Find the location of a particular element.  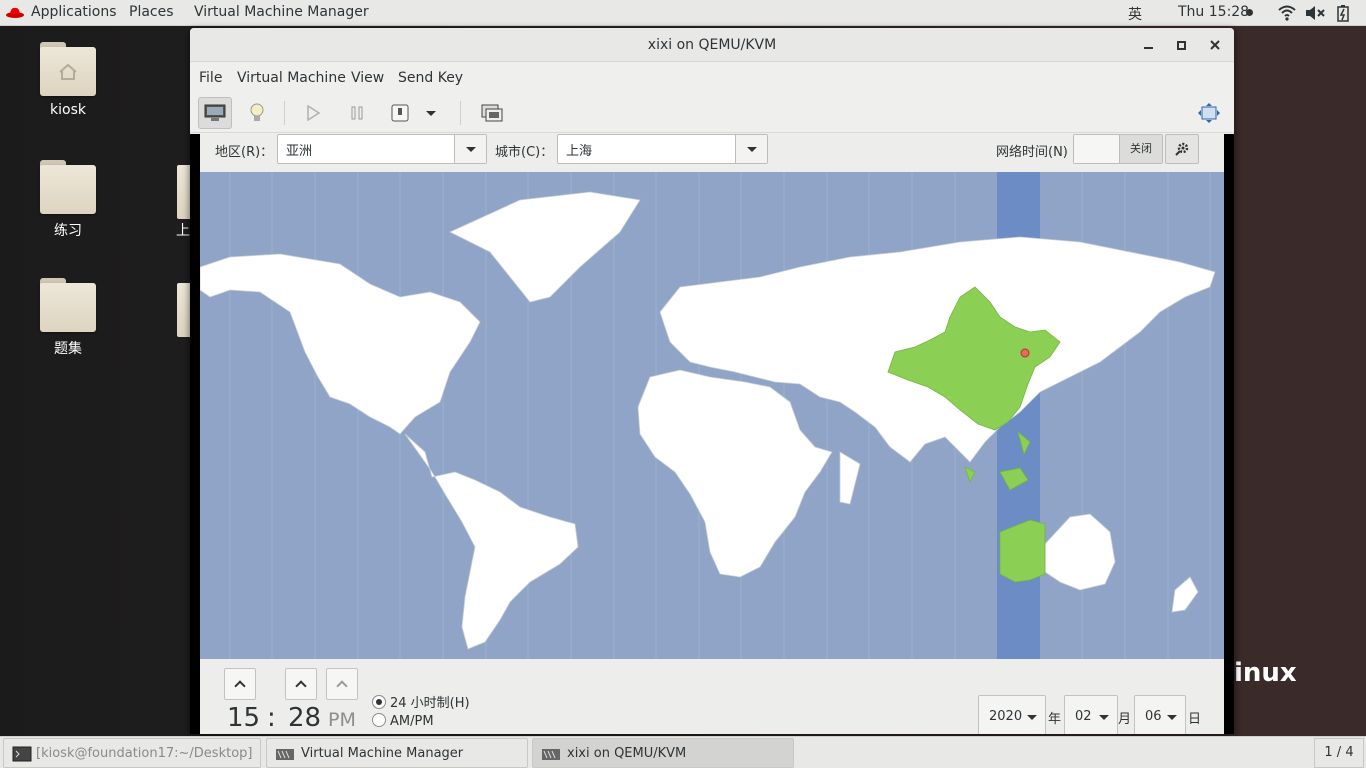

month-value: 02 is located at coordinates (1083, 716).